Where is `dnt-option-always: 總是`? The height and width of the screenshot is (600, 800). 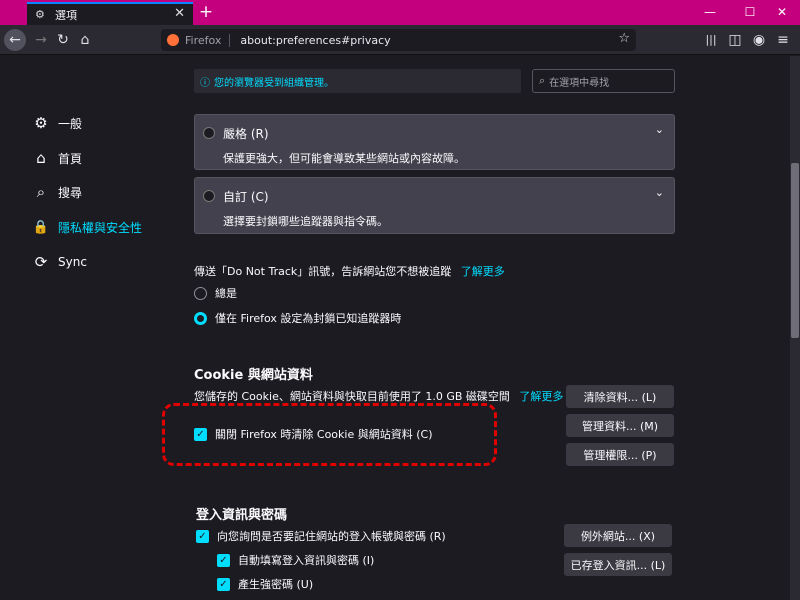
dnt-option-always: 總是 is located at coordinates (215, 293).